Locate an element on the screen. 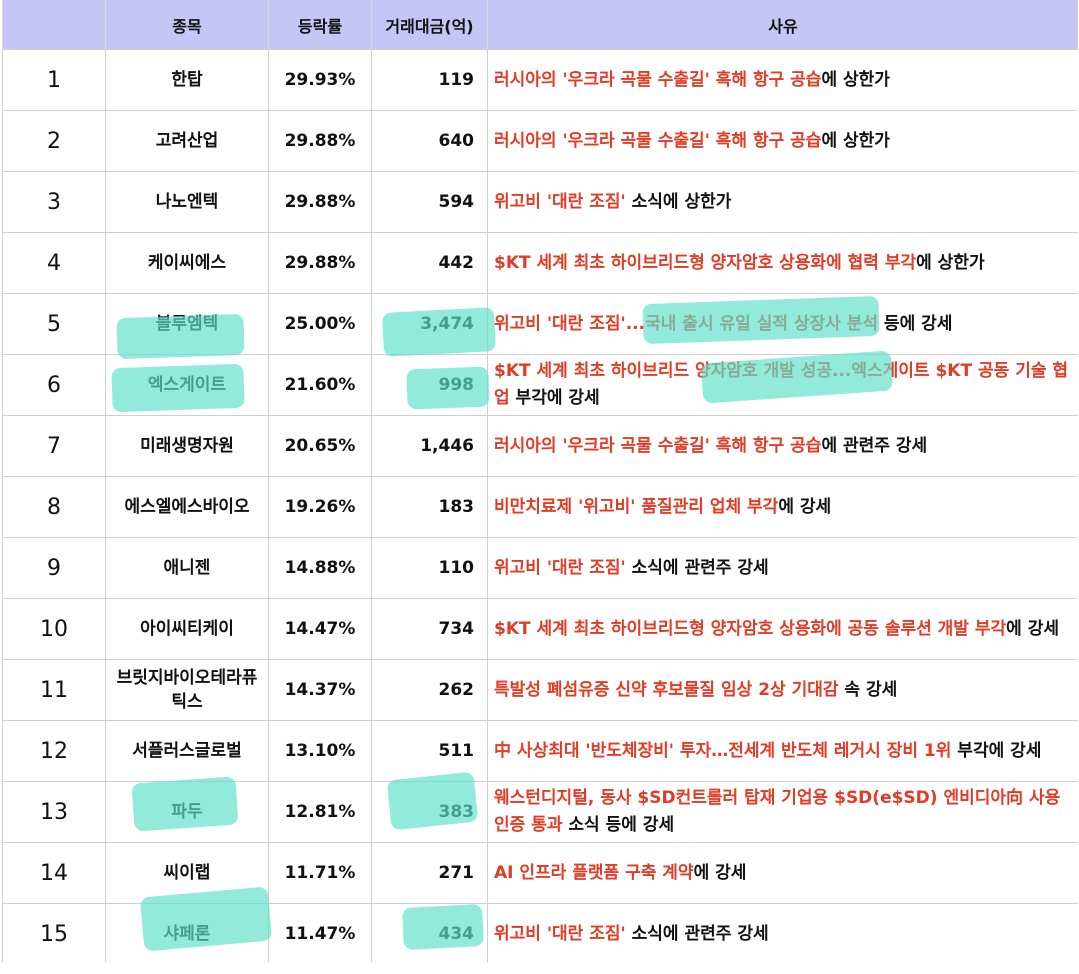 The image size is (1079, 974). rank-cell: 4 is located at coordinates (54, 263).